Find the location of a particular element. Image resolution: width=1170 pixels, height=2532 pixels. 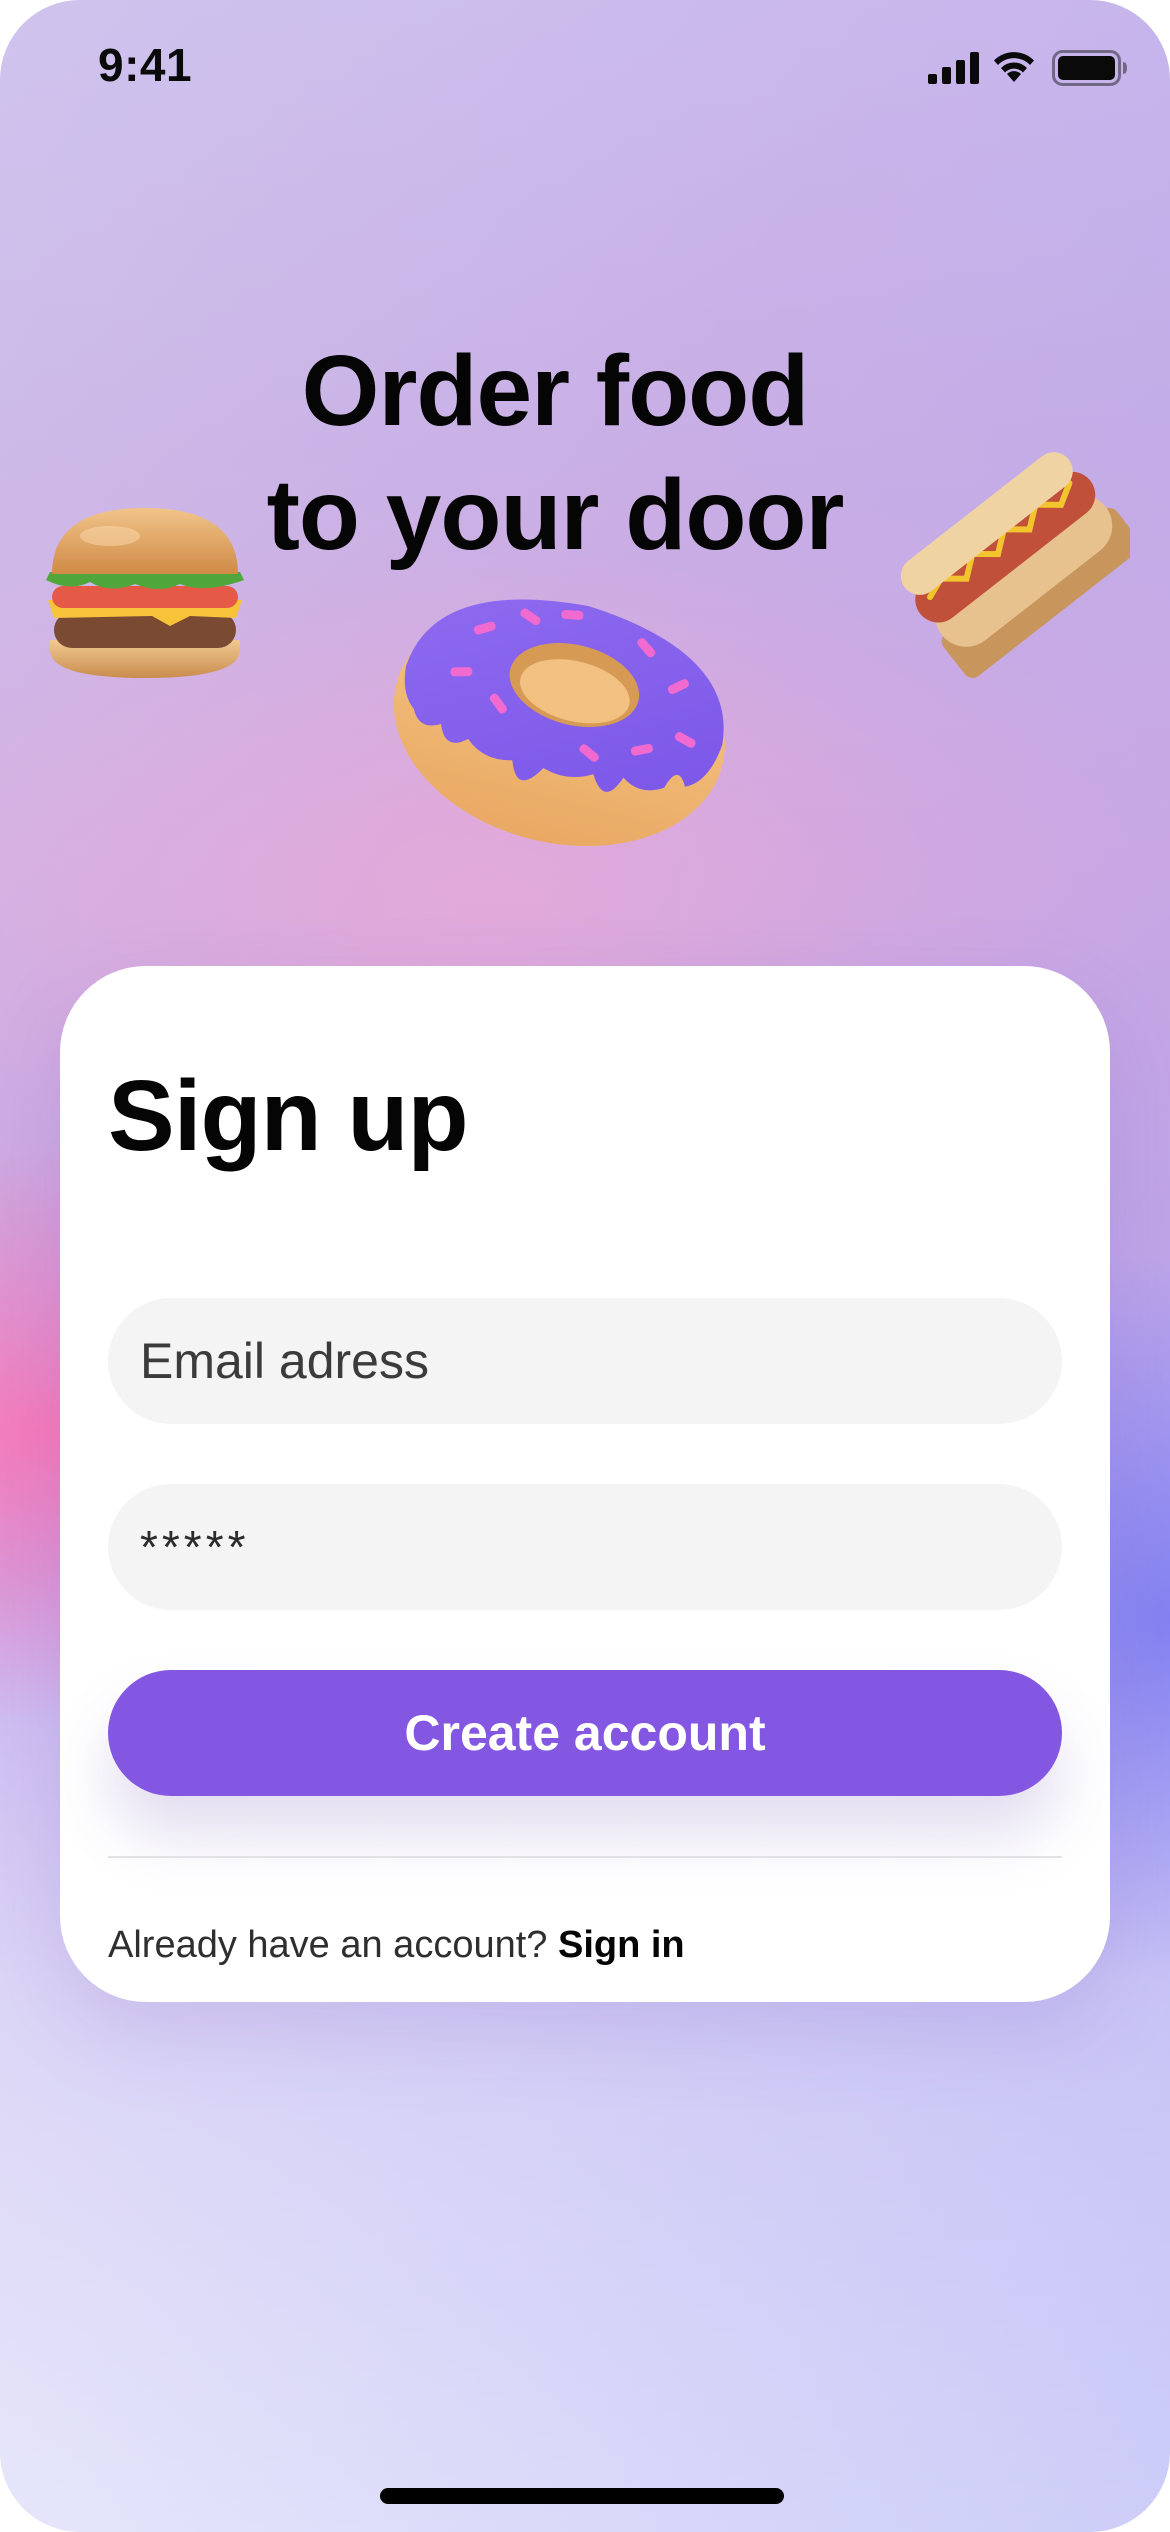

divider is located at coordinates (585, 1857).